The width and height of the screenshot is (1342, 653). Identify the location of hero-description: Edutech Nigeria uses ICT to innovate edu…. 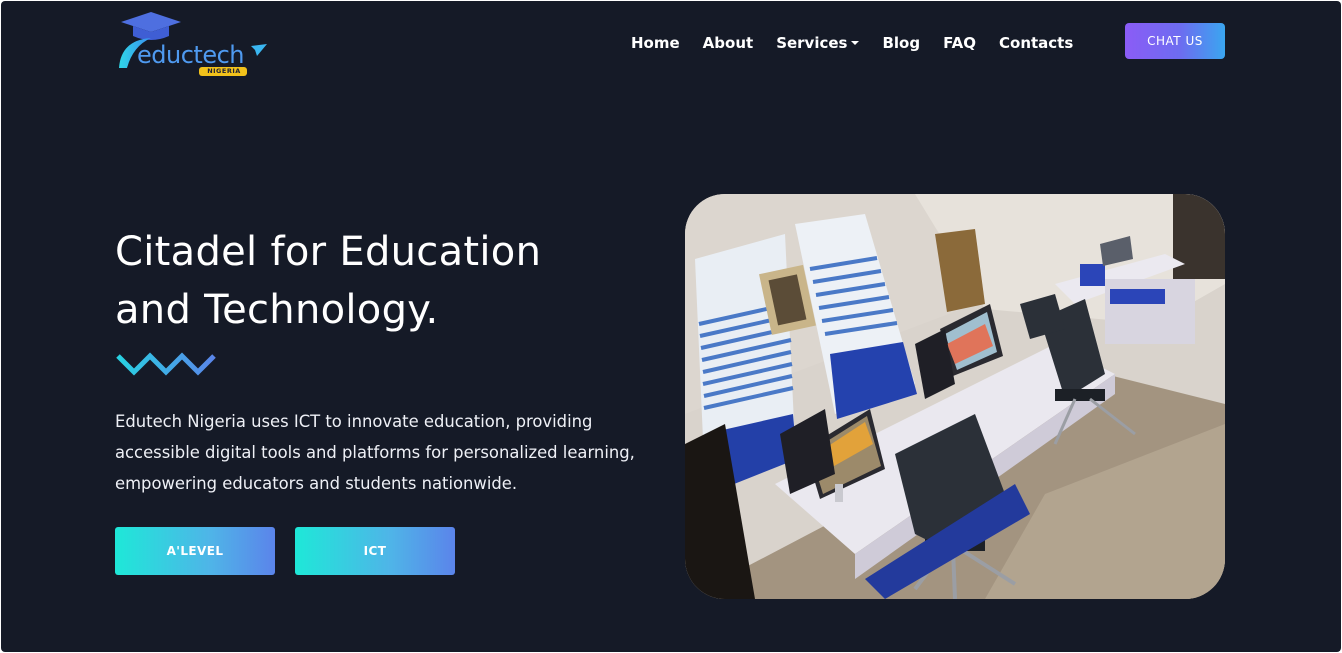
(375, 452).